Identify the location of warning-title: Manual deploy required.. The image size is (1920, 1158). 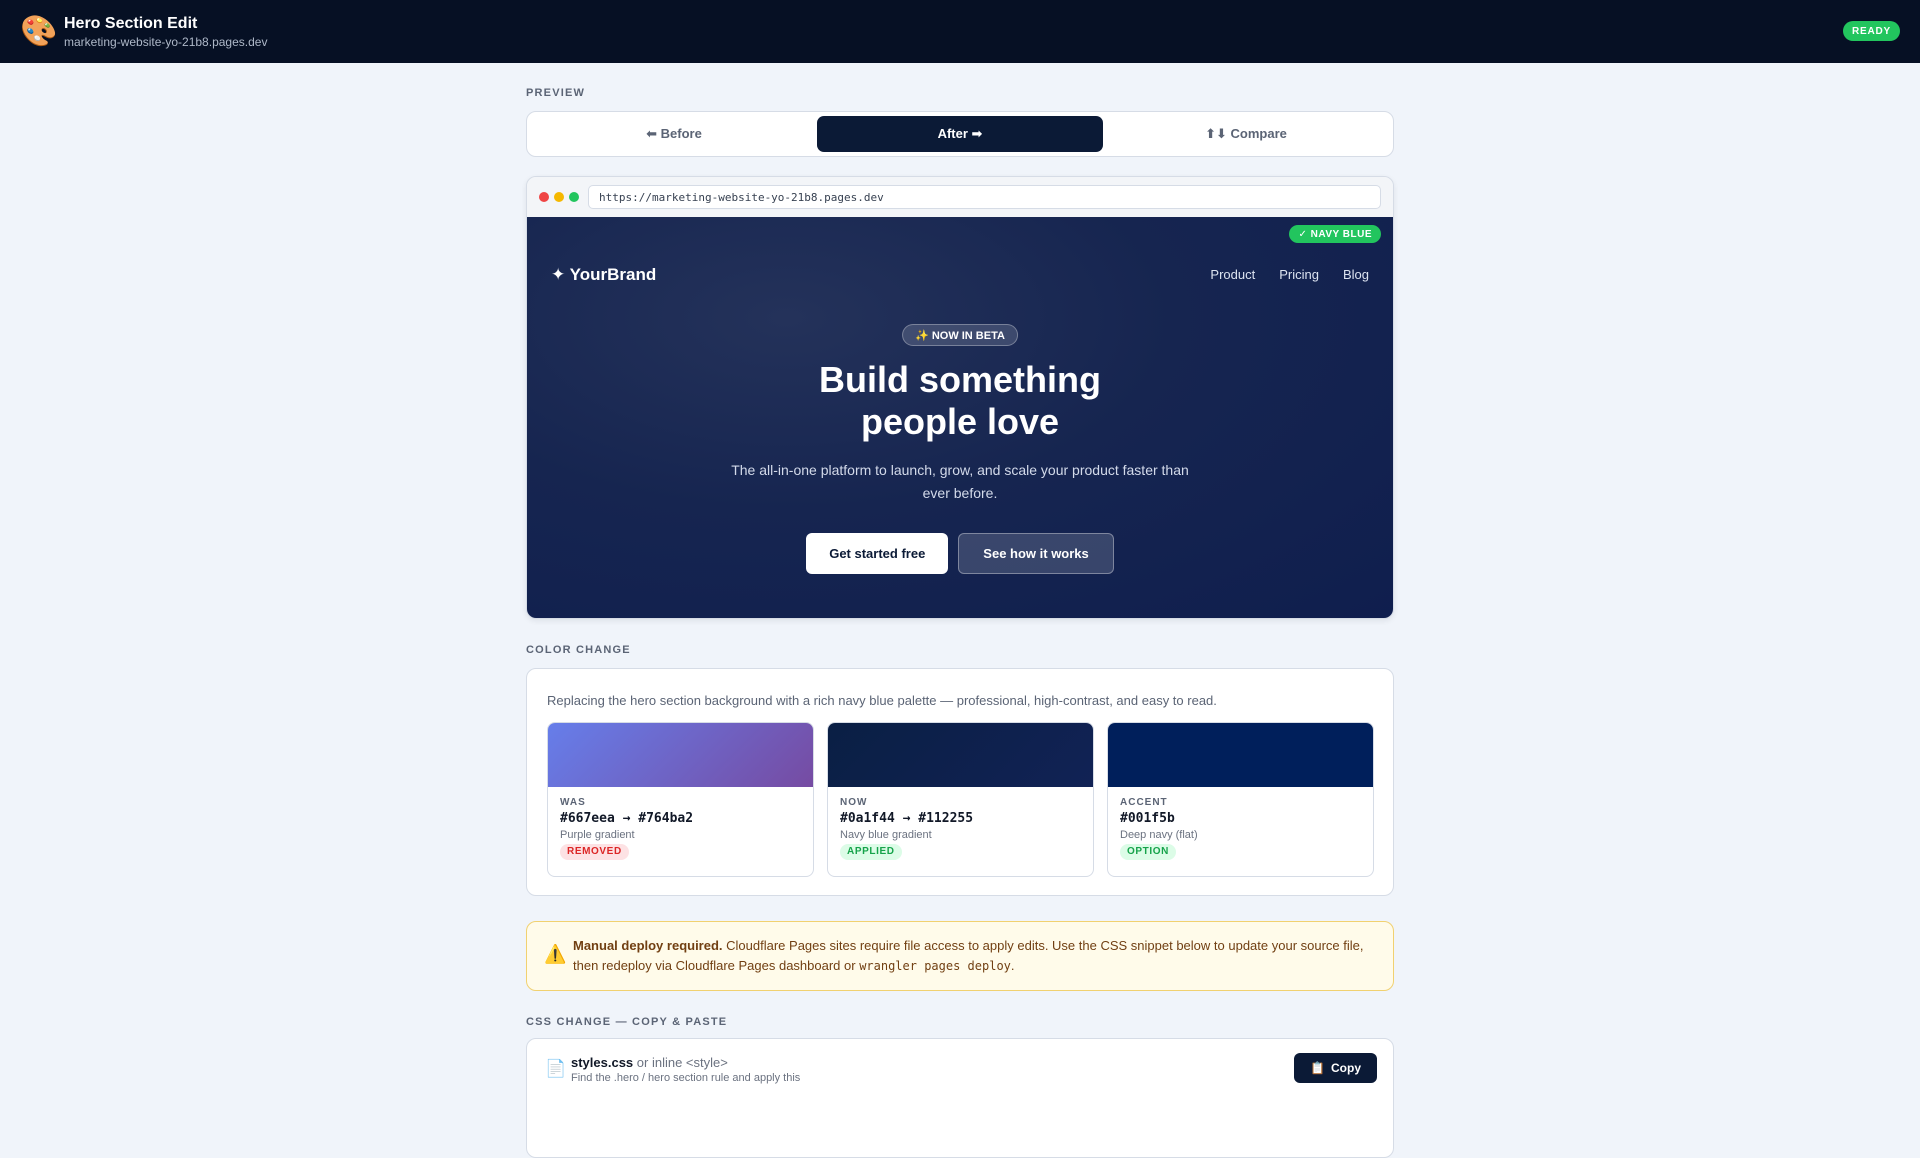
(648, 945).